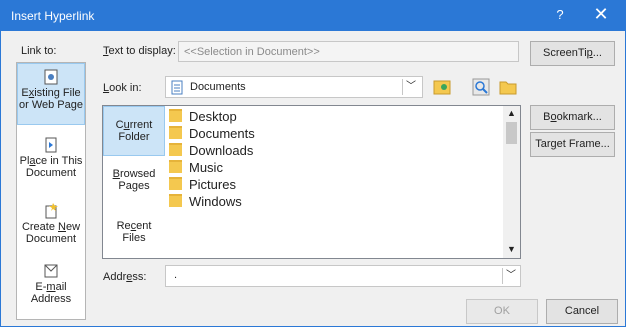 The height and width of the screenshot is (327, 626). I want to click on text-to-display-value: <<Selection in Document>>, so click(252, 52).